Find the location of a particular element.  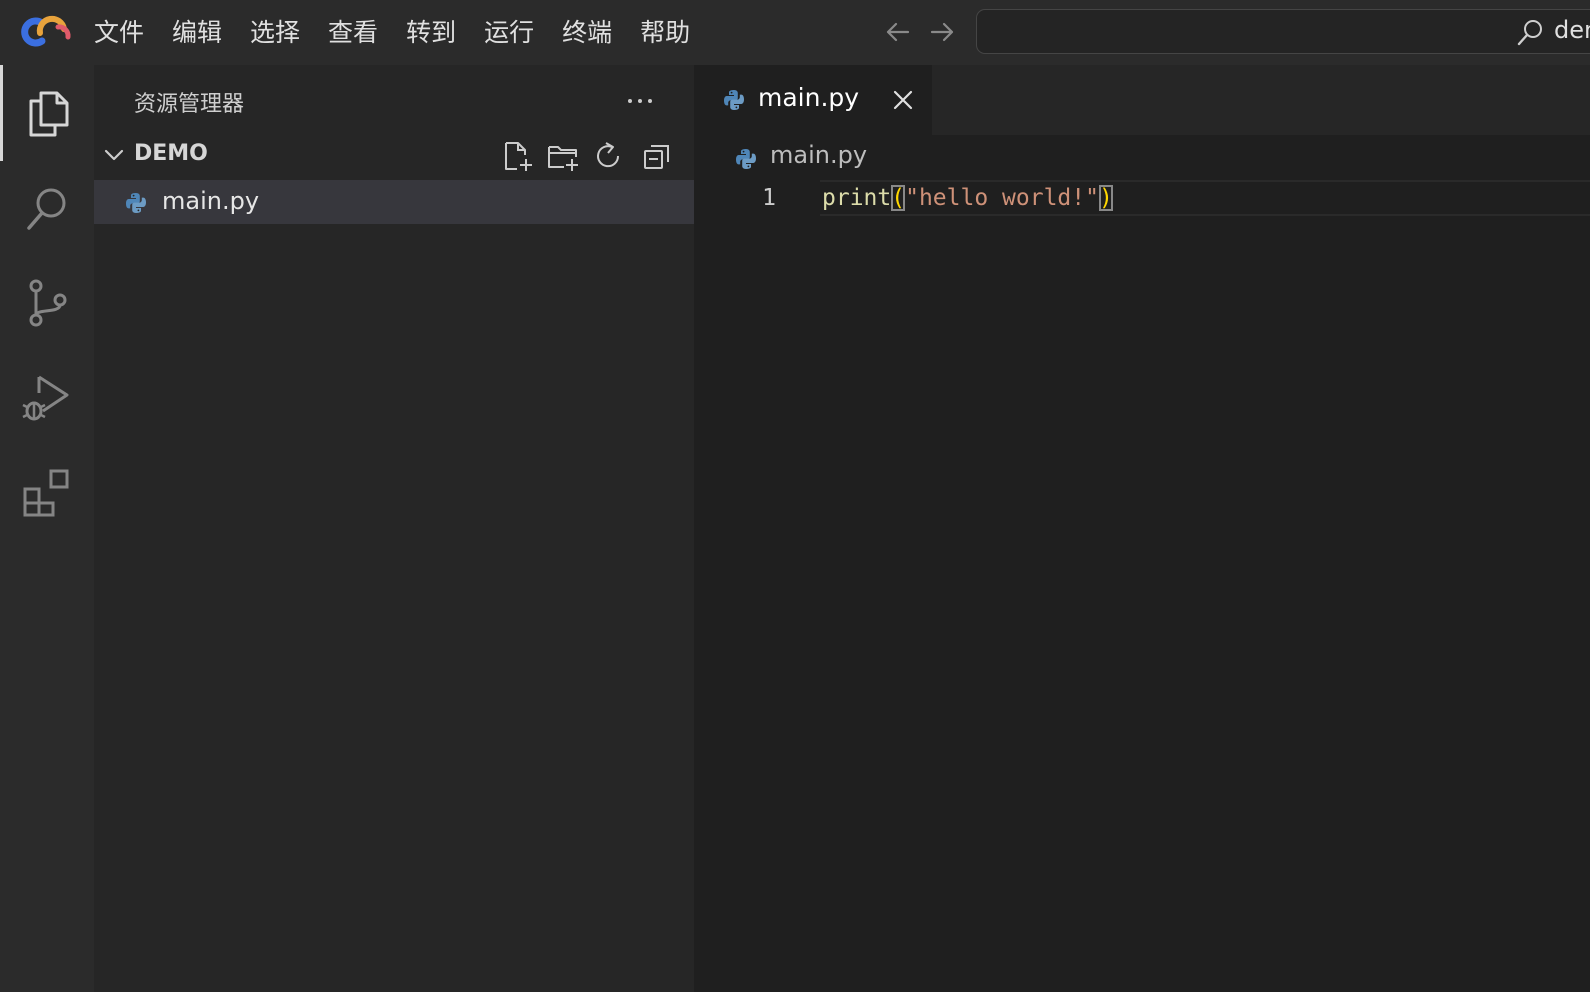

code-line: print("hello world!") is located at coordinates (967, 198).